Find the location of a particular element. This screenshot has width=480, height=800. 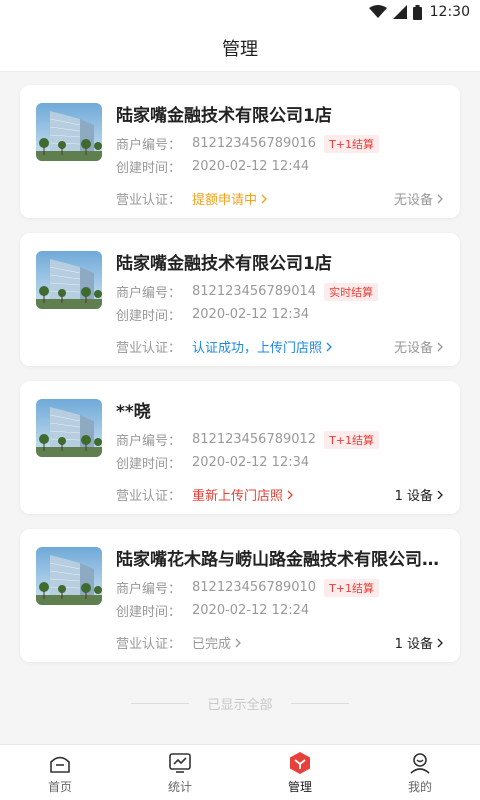

created-value: 2020-02-12 12:44 is located at coordinates (251, 166).